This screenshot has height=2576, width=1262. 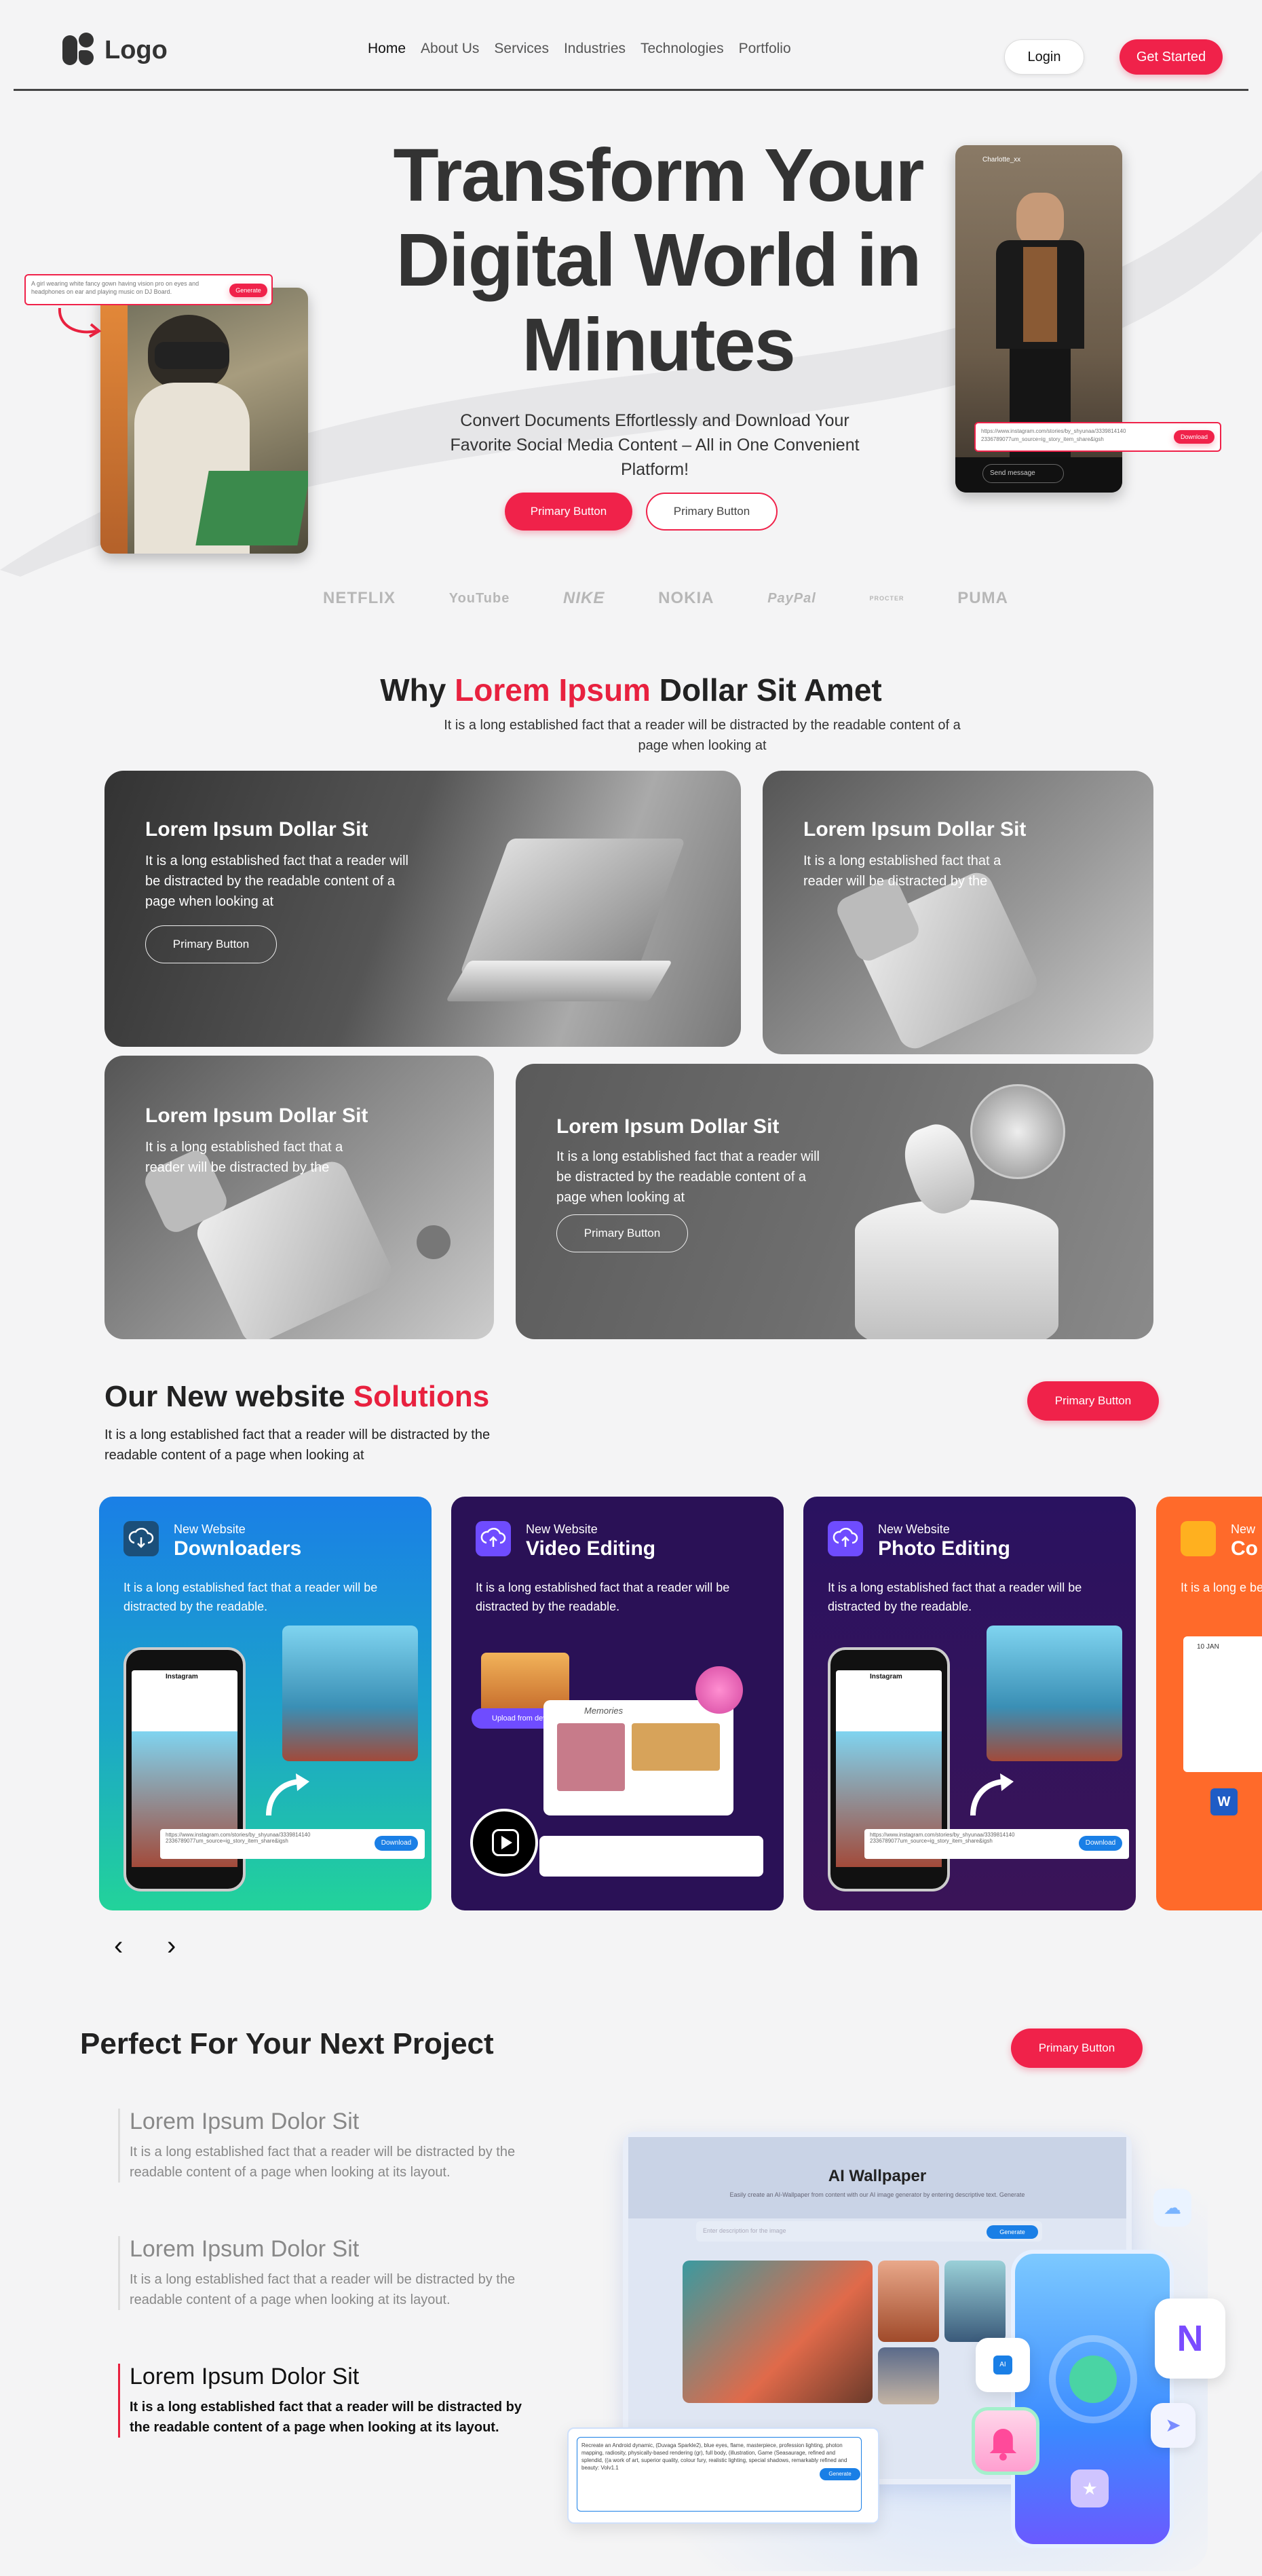 I want to click on solutions-title: Our New website Solutions, so click(x=297, y=1396).